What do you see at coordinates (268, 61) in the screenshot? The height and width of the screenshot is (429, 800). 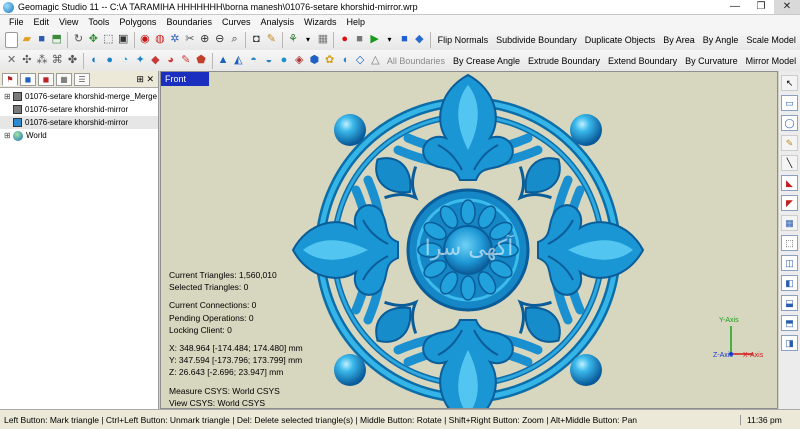 I see `offset-icon: ◒` at bounding box center [268, 61].